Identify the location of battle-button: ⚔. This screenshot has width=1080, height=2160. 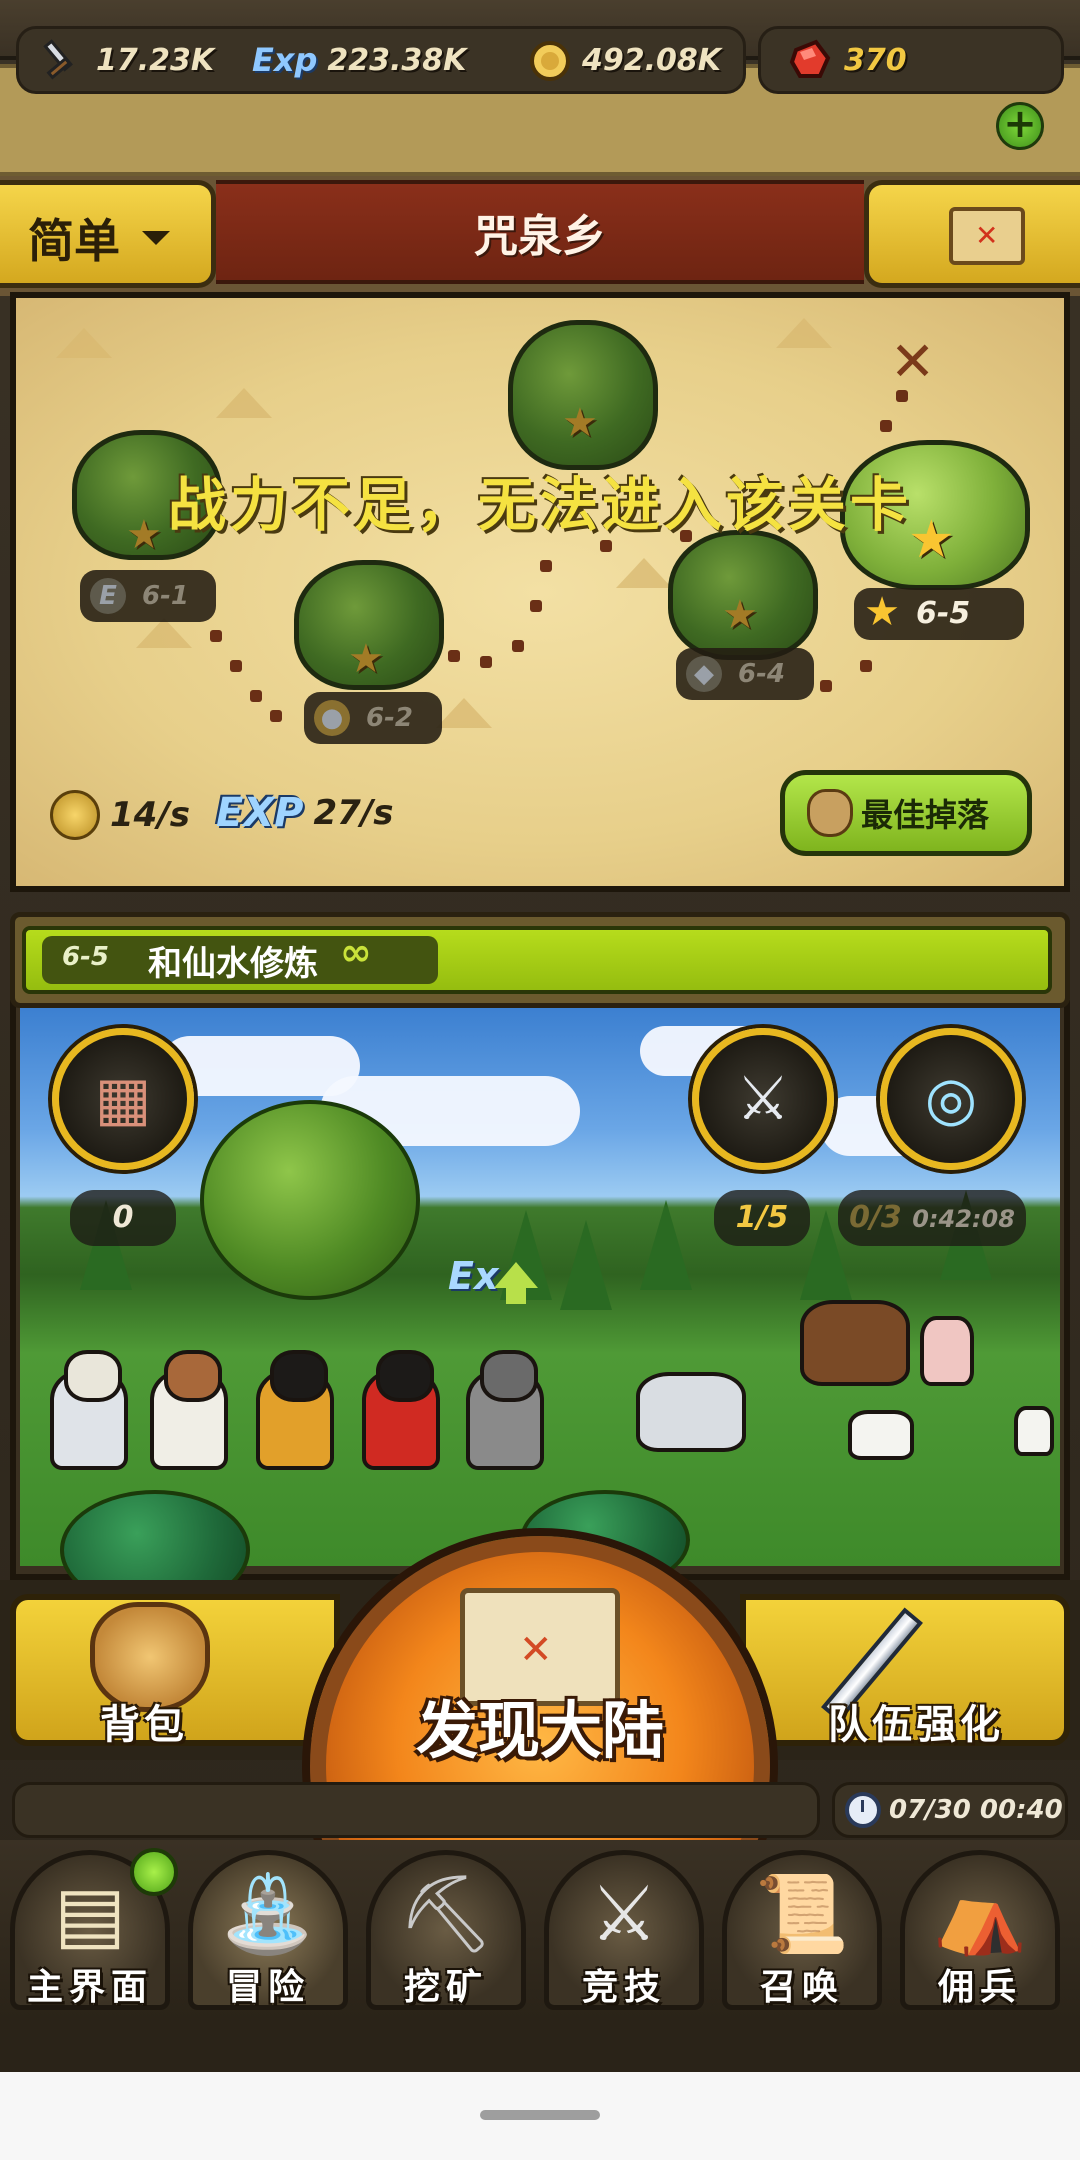
(763, 1099).